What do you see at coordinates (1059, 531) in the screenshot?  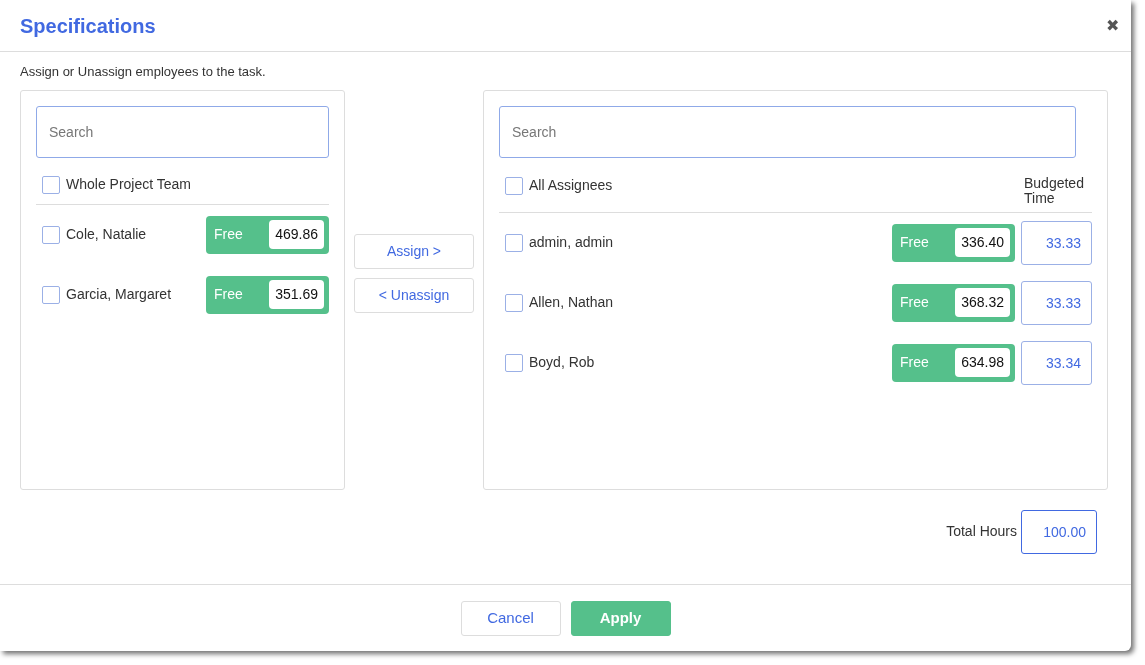 I see `total-hours-field: 100.00` at bounding box center [1059, 531].